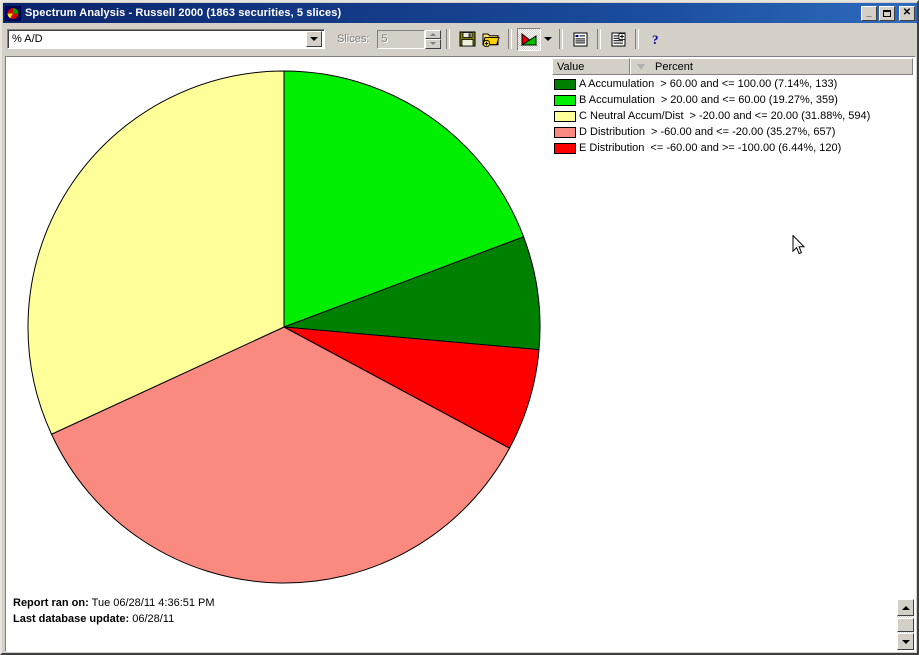  What do you see at coordinates (153, 619) in the screenshot?
I see `last-update-value: 06/28/11` at bounding box center [153, 619].